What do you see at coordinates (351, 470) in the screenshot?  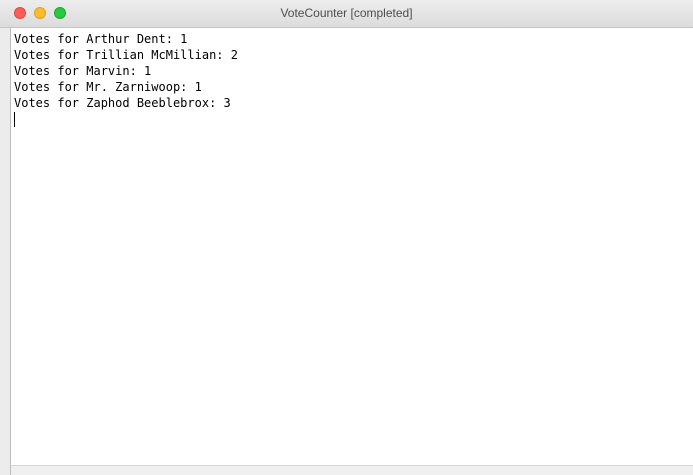 I see `bottom-bar` at bounding box center [351, 470].